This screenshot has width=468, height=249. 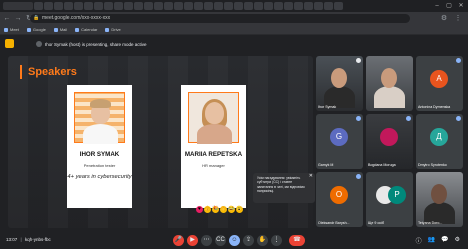 What do you see at coordinates (60, 29) in the screenshot?
I see `bookmark-item: Mail` at bounding box center [60, 29].